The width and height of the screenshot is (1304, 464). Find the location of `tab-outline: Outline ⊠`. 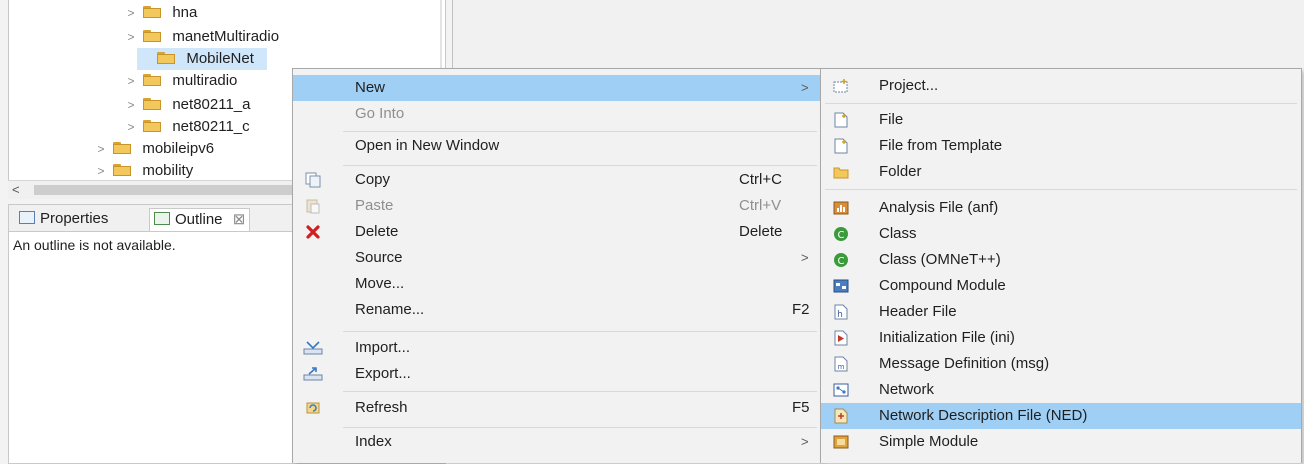

tab-outline: Outline ⊠ is located at coordinates (200, 219).